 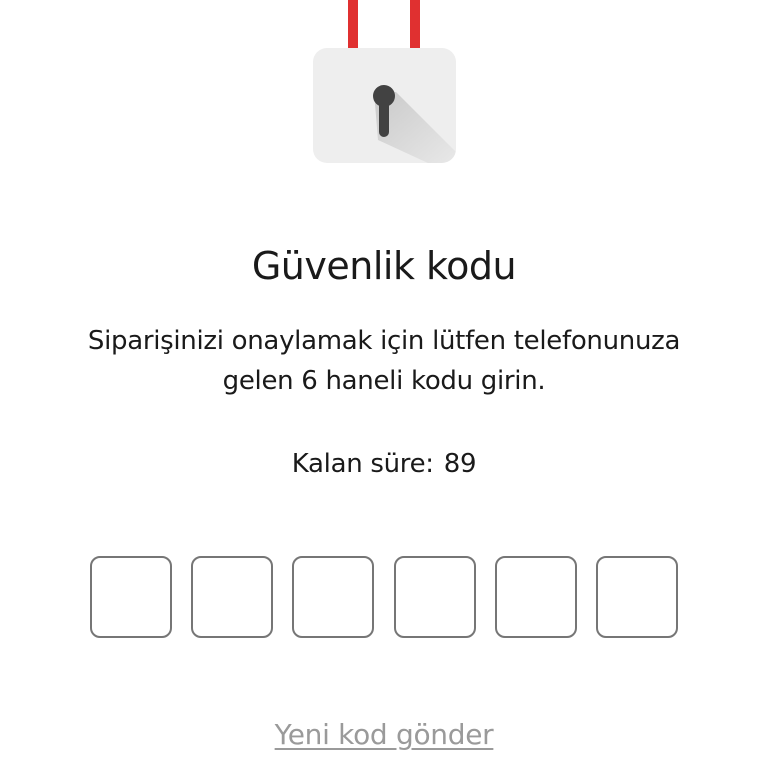 What do you see at coordinates (384, 599) in the screenshot?
I see `code-input-group` at bounding box center [384, 599].